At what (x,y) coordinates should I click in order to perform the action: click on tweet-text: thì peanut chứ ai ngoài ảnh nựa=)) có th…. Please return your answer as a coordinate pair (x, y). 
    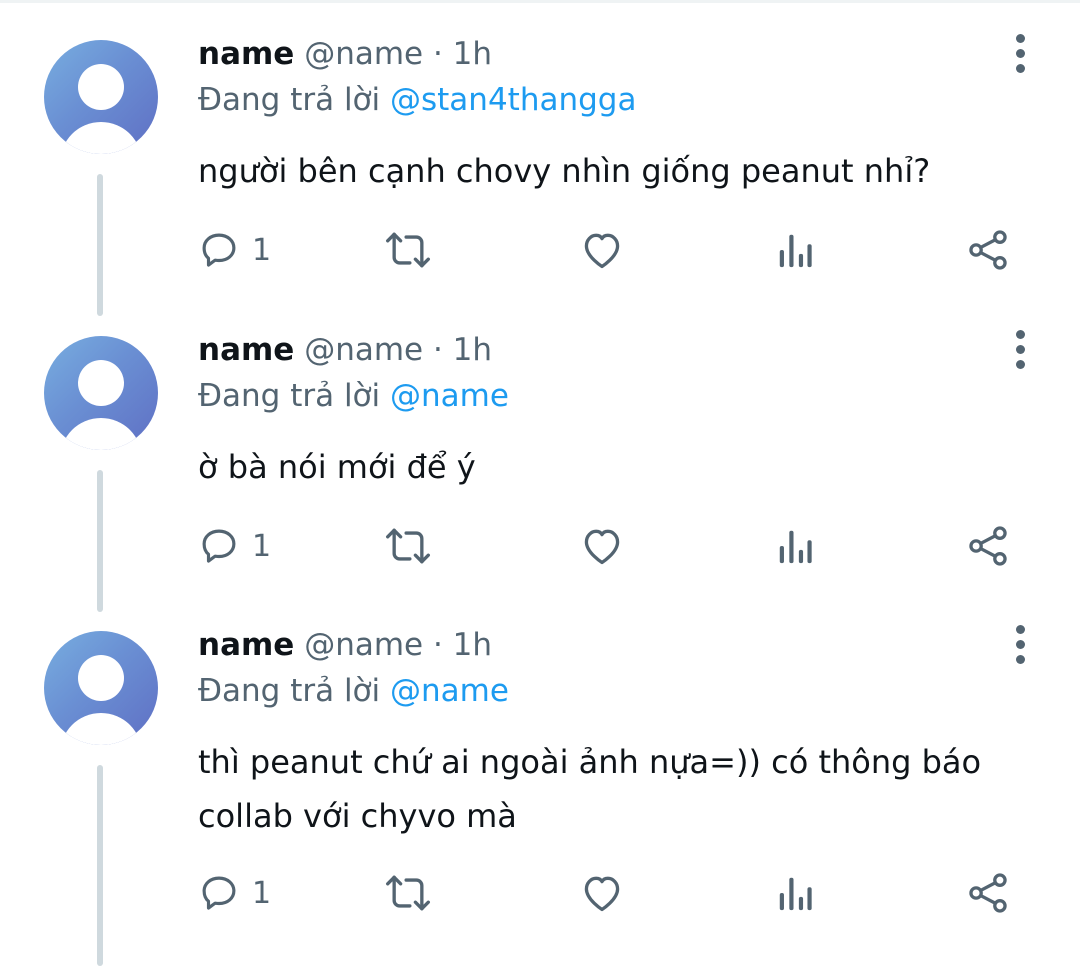
    Looking at the image, I should click on (590, 789).